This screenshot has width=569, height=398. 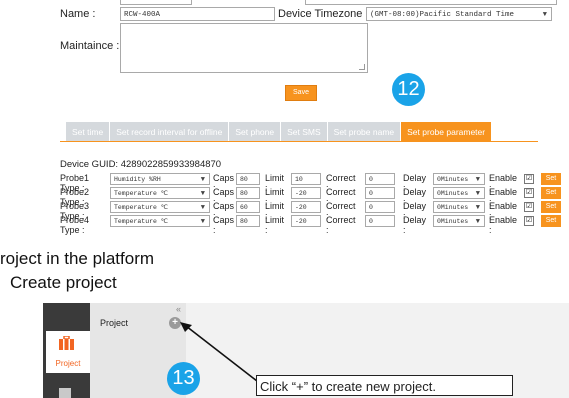 What do you see at coordinates (65, 393) in the screenshot?
I see `menu-icon` at bounding box center [65, 393].